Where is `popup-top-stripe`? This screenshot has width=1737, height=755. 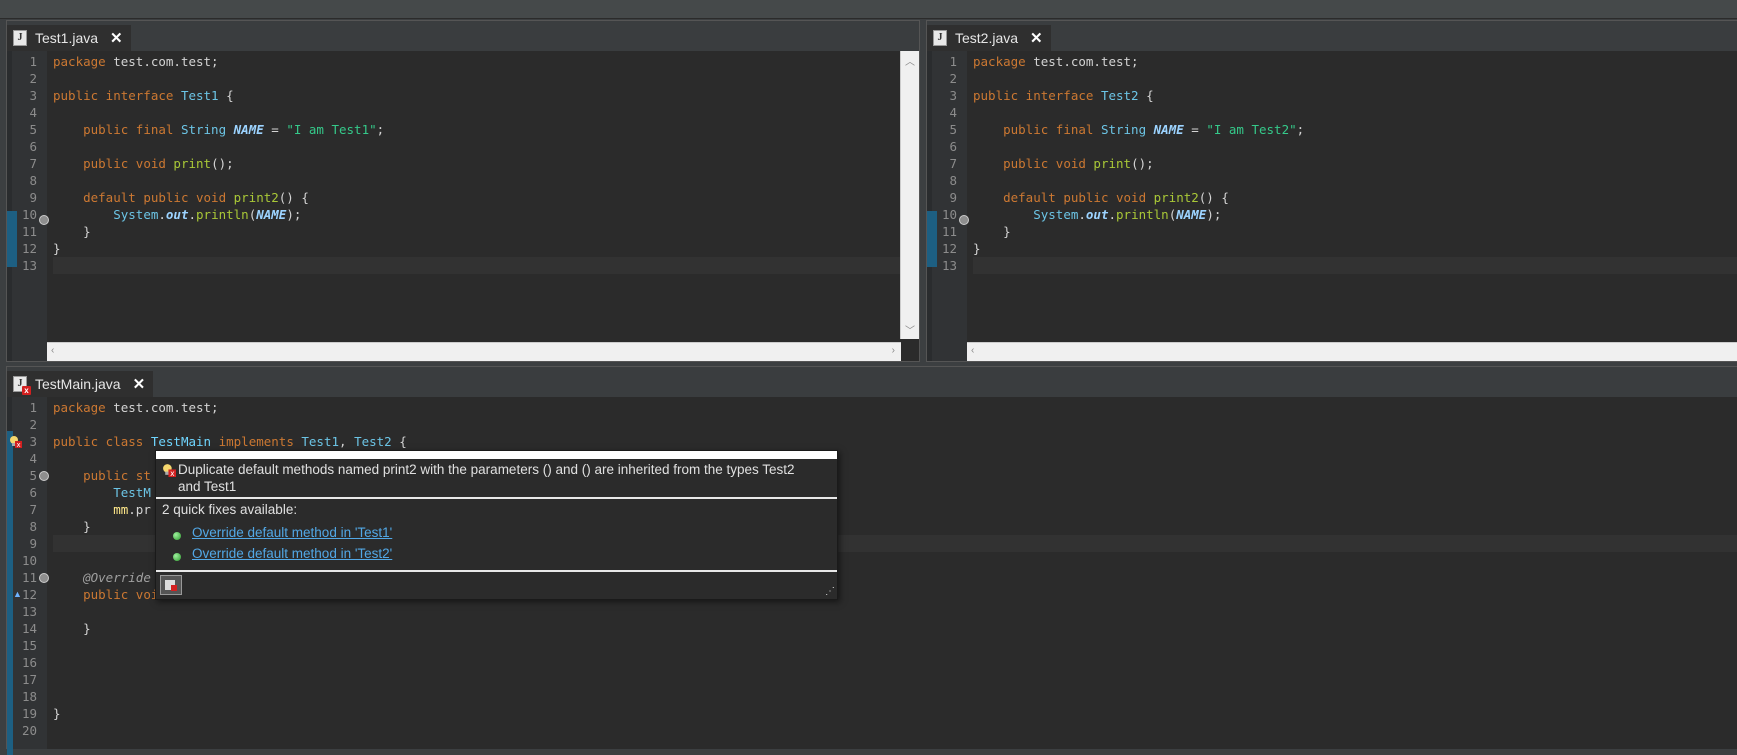
popup-top-stripe is located at coordinates (496, 455).